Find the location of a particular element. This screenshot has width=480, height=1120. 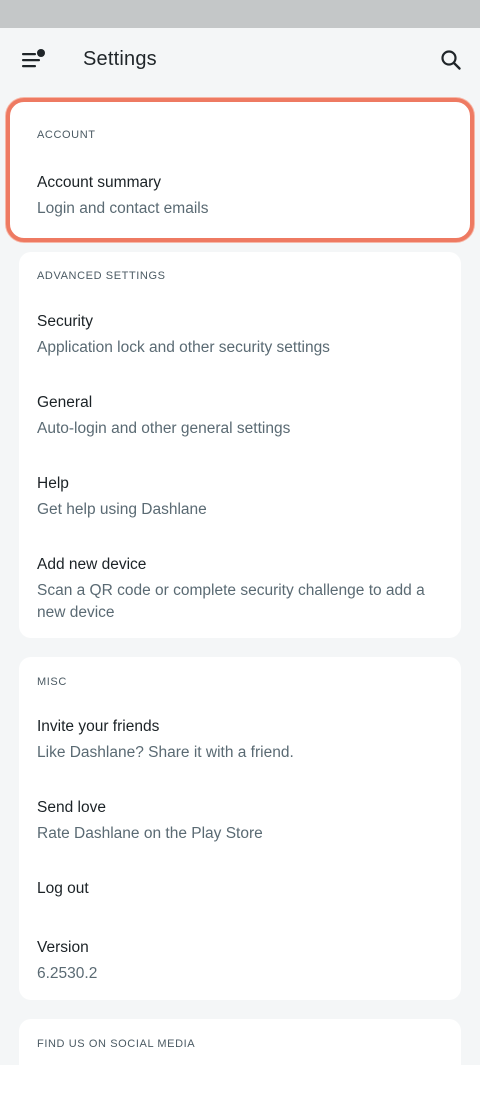

log-out-item: Log out is located at coordinates (239, 889).